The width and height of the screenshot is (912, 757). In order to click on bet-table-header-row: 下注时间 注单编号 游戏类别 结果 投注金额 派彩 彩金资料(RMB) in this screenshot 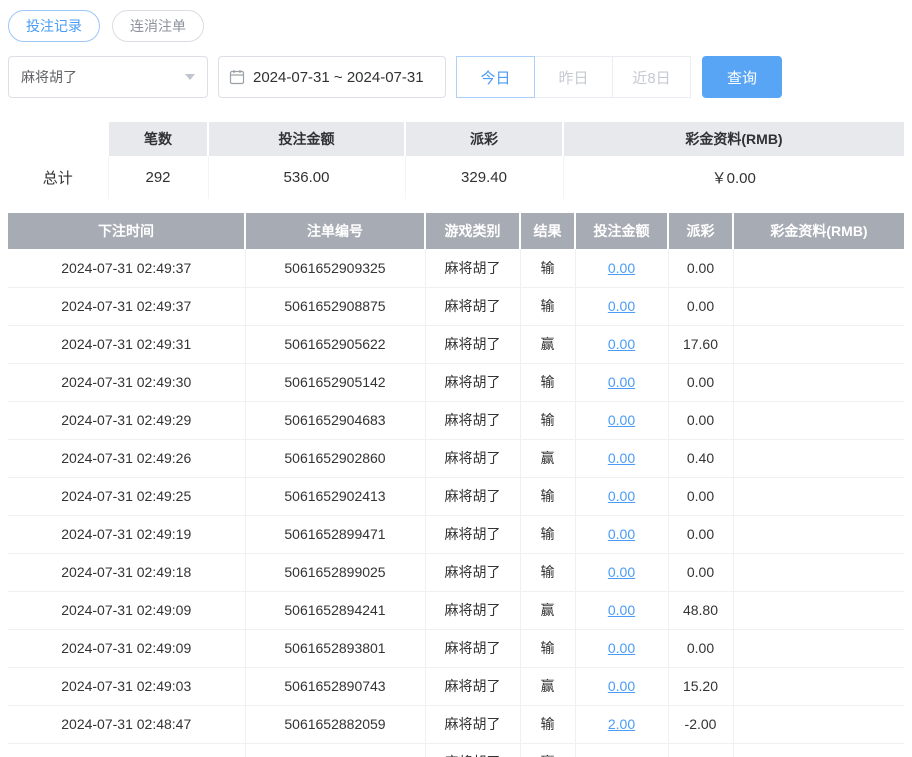, I will do `click(456, 231)`.